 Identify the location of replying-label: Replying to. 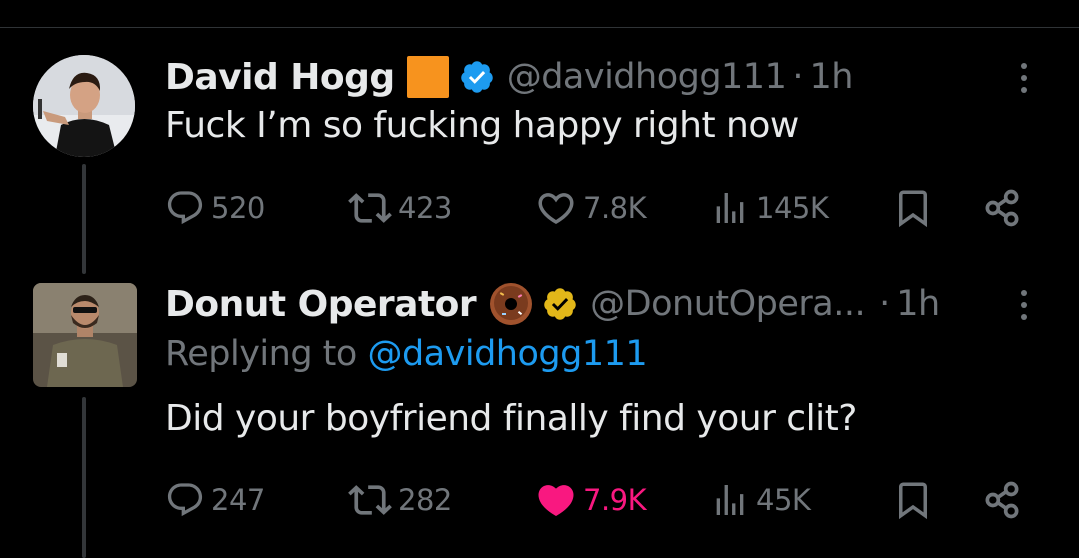
(261, 354).